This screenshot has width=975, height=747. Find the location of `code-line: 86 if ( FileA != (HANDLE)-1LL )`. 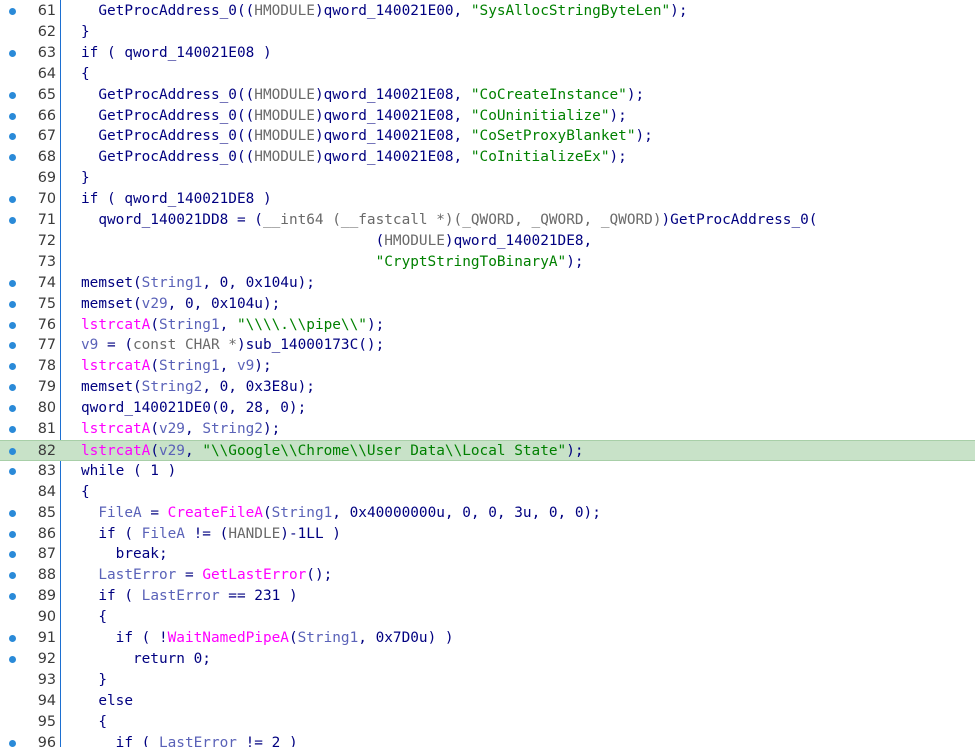

code-line: 86 if ( FileA != (HANDLE)-1LL ) is located at coordinates (487, 534).